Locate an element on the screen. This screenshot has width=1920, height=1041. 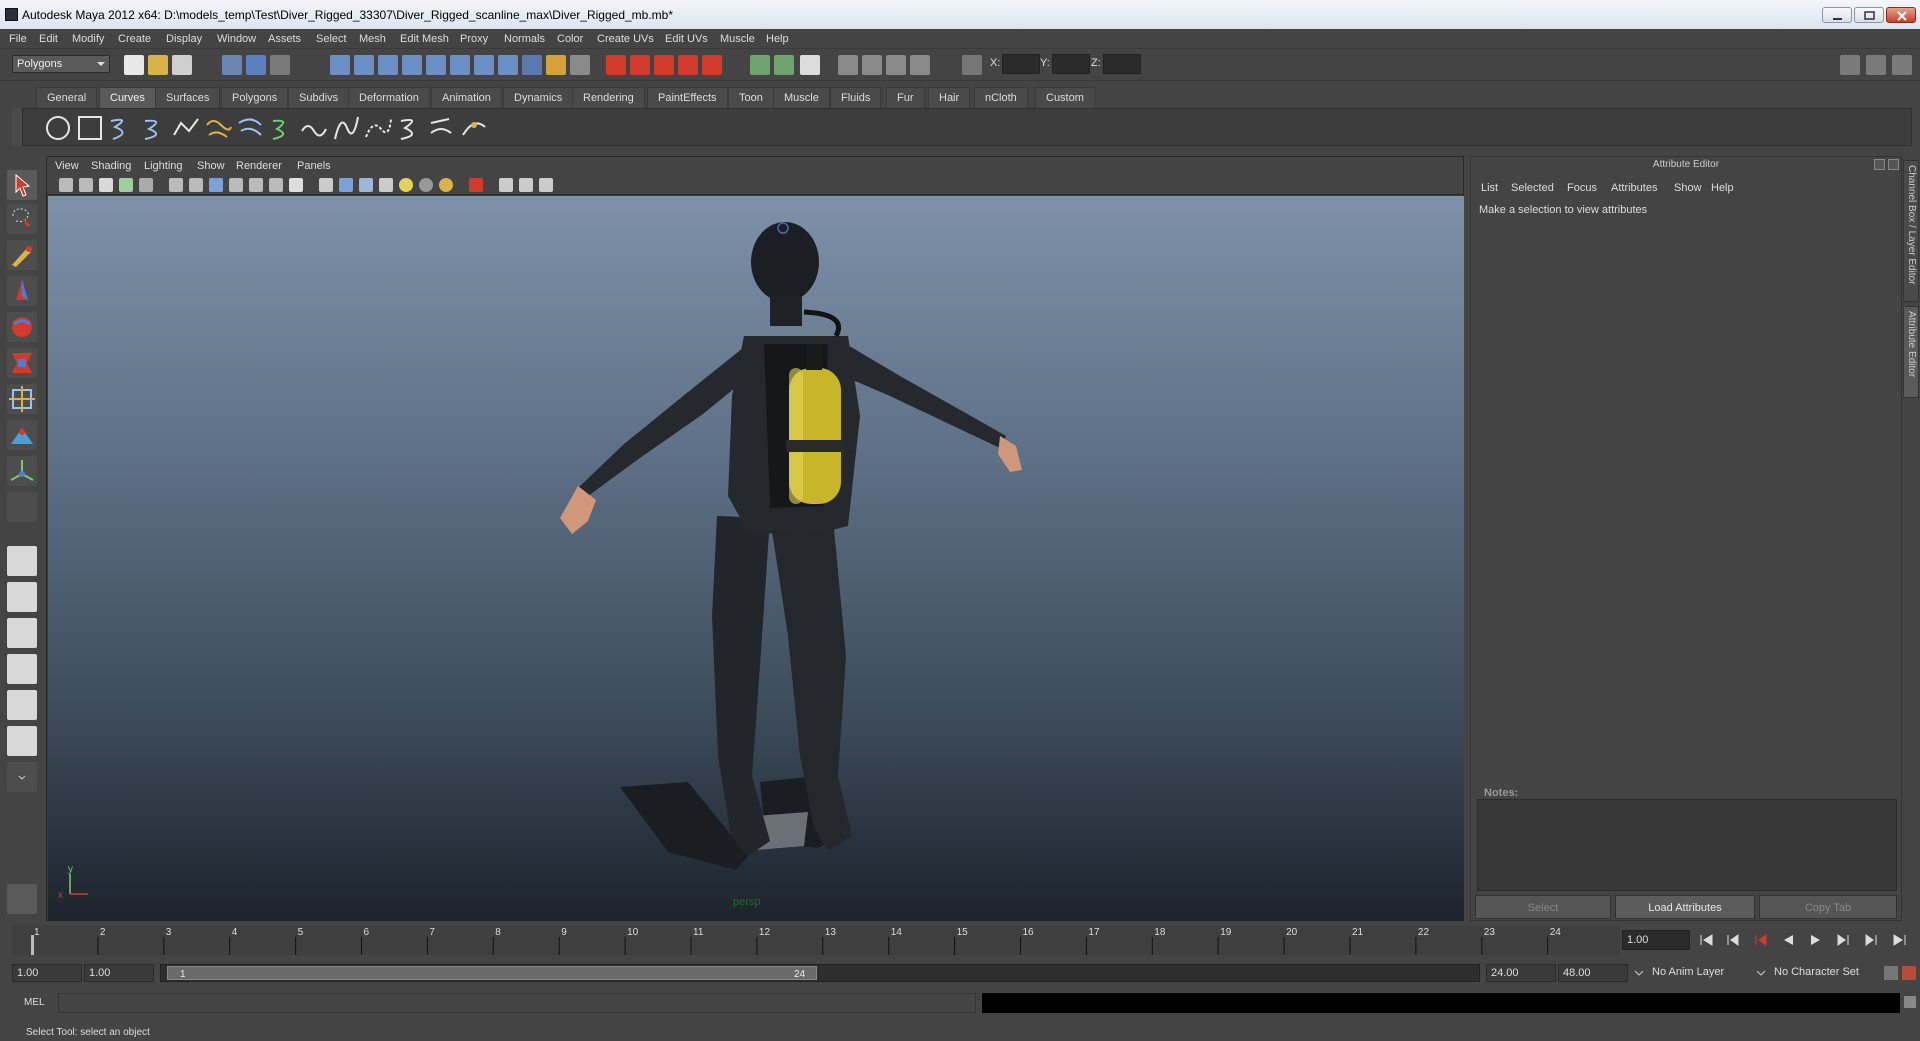
mask-handles-icon is located at coordinates (340, 65).